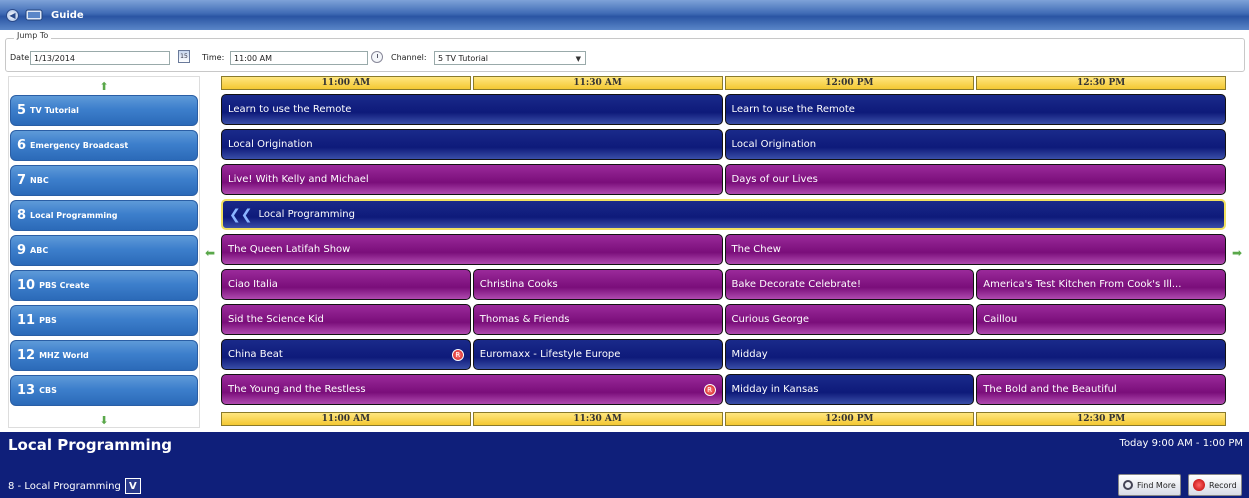 This screenshot has height=498, width=1249. Describe the element at coordinates (21, 57) in the screenshot. I see `date-label: Date:` at that location.